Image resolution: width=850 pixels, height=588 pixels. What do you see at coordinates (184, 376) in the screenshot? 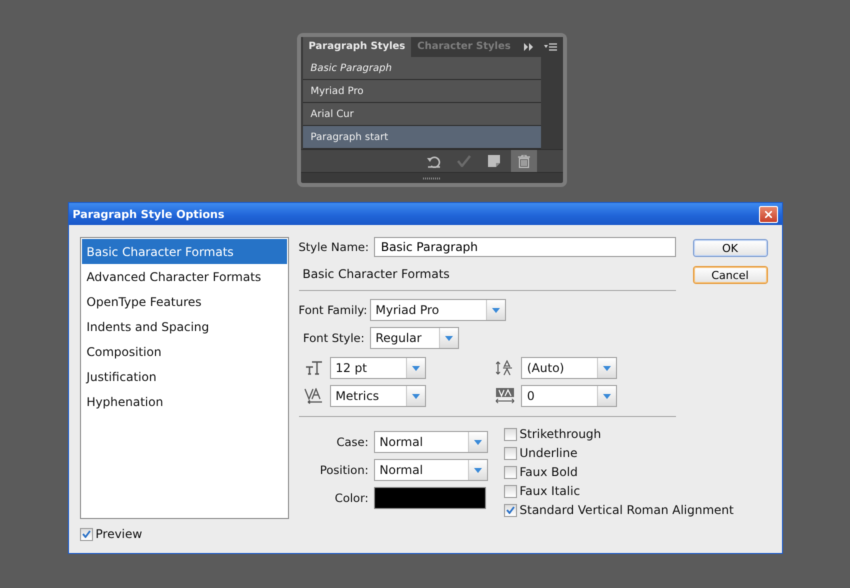
I see `category-item: Justification` at bounding box center [184, 376].